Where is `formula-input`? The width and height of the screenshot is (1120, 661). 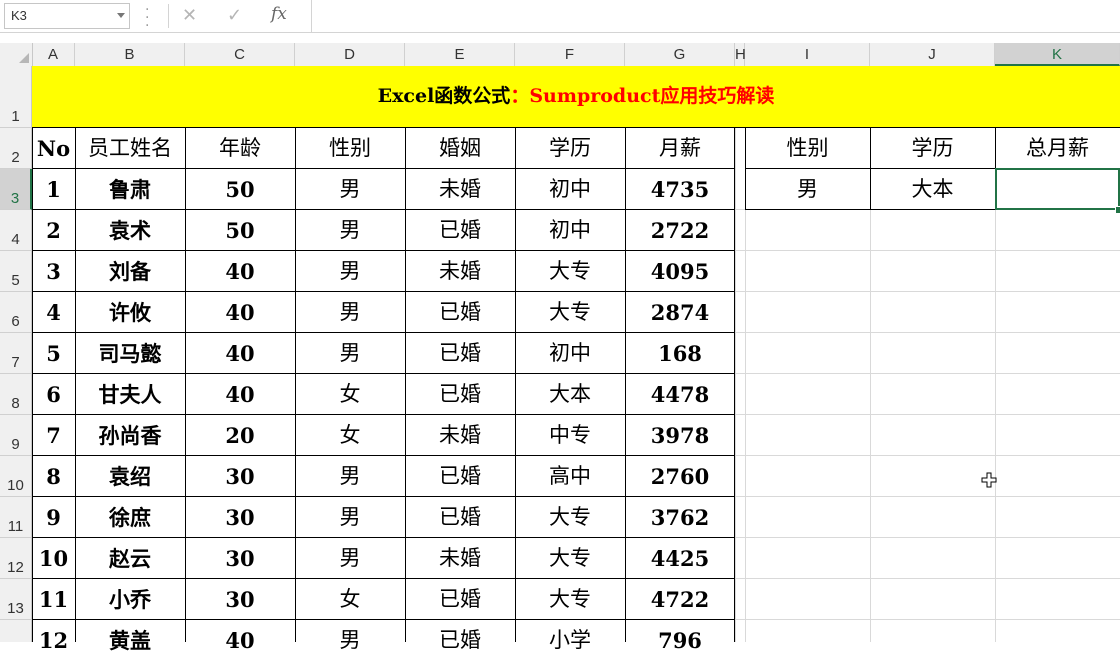 formula-input is located at coordinates (715, 16).